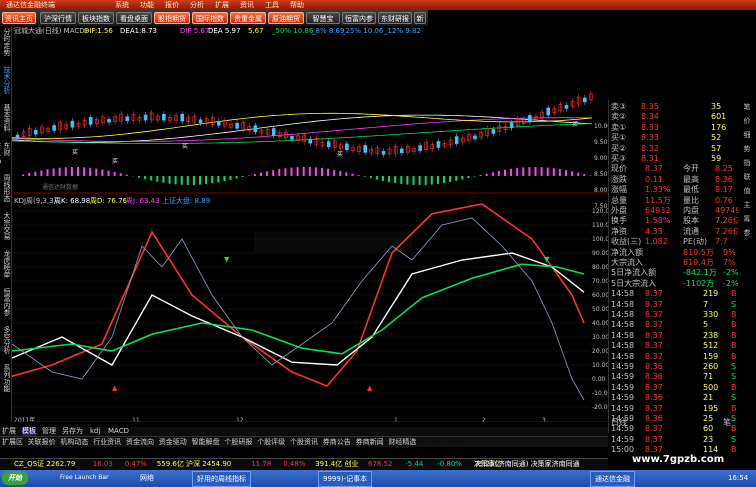 This screenshot has width=756, height=487. Describe the element at coordinates (6, 306) in the screenshot. I see `left-tab-7: 恒富内参` at that location.